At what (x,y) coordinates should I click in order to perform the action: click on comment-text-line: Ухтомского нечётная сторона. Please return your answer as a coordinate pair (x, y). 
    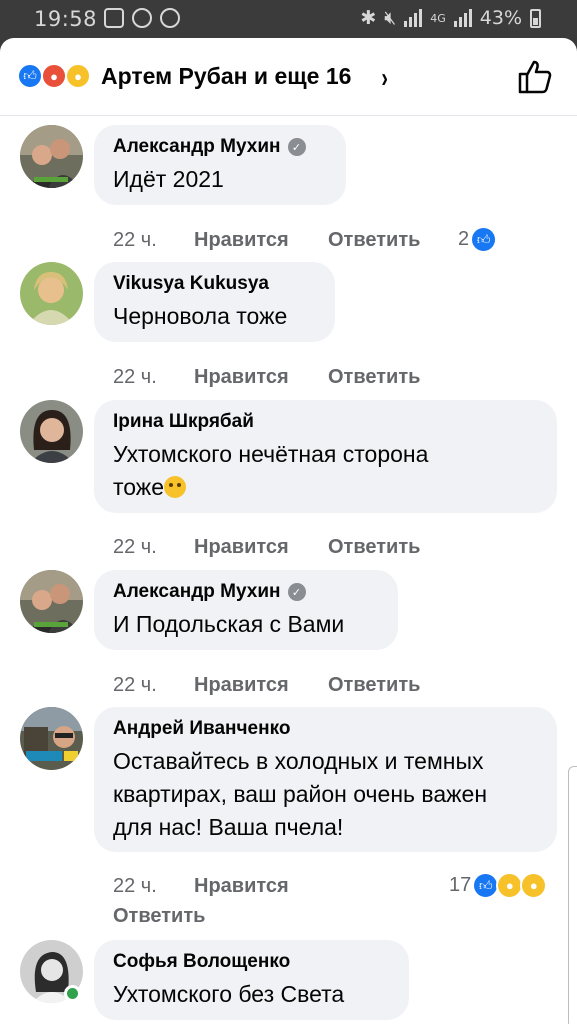
    Looking at the image, I should click on (271, 454).